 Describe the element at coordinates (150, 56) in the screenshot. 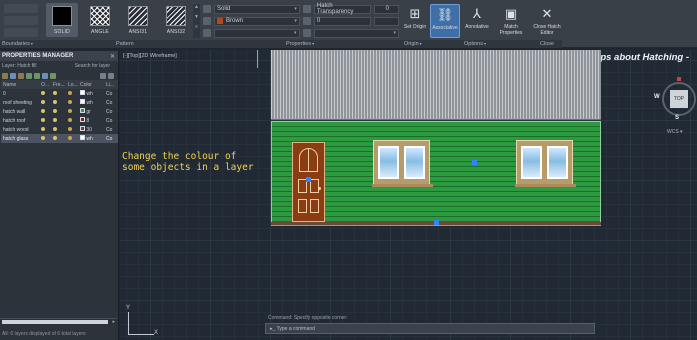

I see `viewport-controls: [-][Top][2D Wireframe]` at that location.